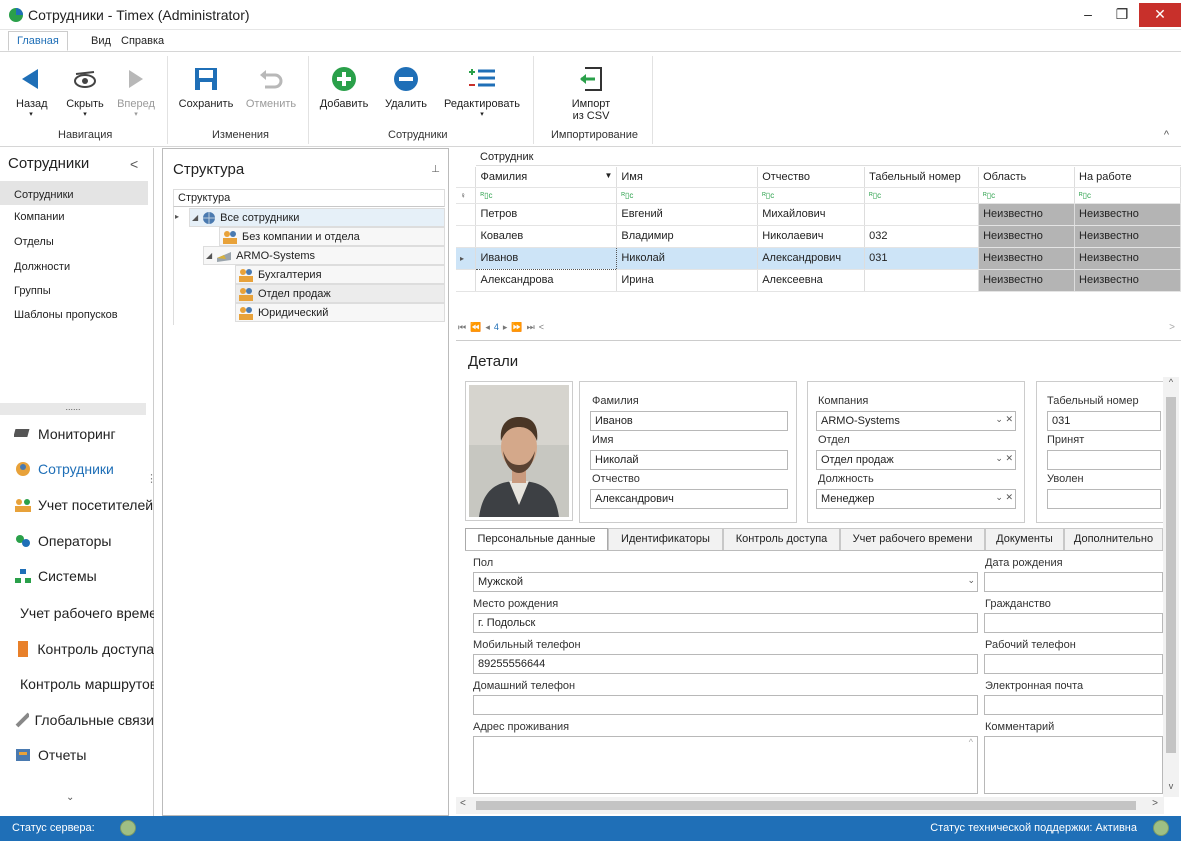  What do you see at coordinates (1073, 765) in the screenshot?
I see `comment-field` at bounding box center [1073, 765].